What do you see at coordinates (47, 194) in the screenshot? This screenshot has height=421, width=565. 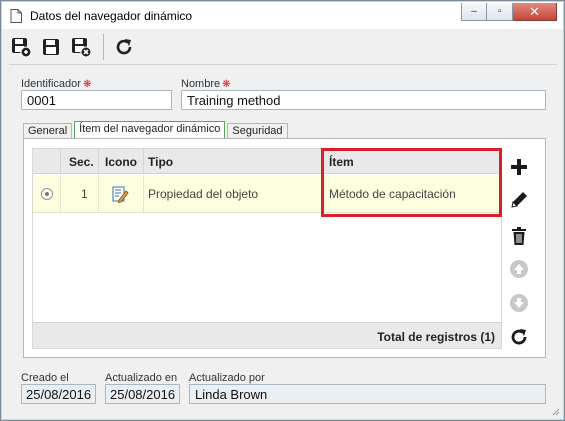 I see `row-select-radio` at bounding box center [47, 194].